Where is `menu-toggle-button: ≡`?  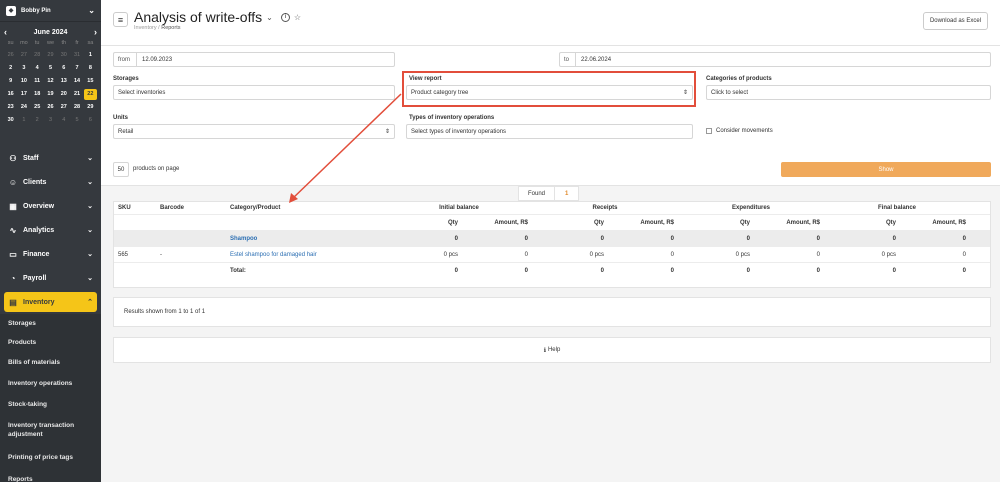
menu-toggle-button: ≡ is located at coordinates (120, 19).